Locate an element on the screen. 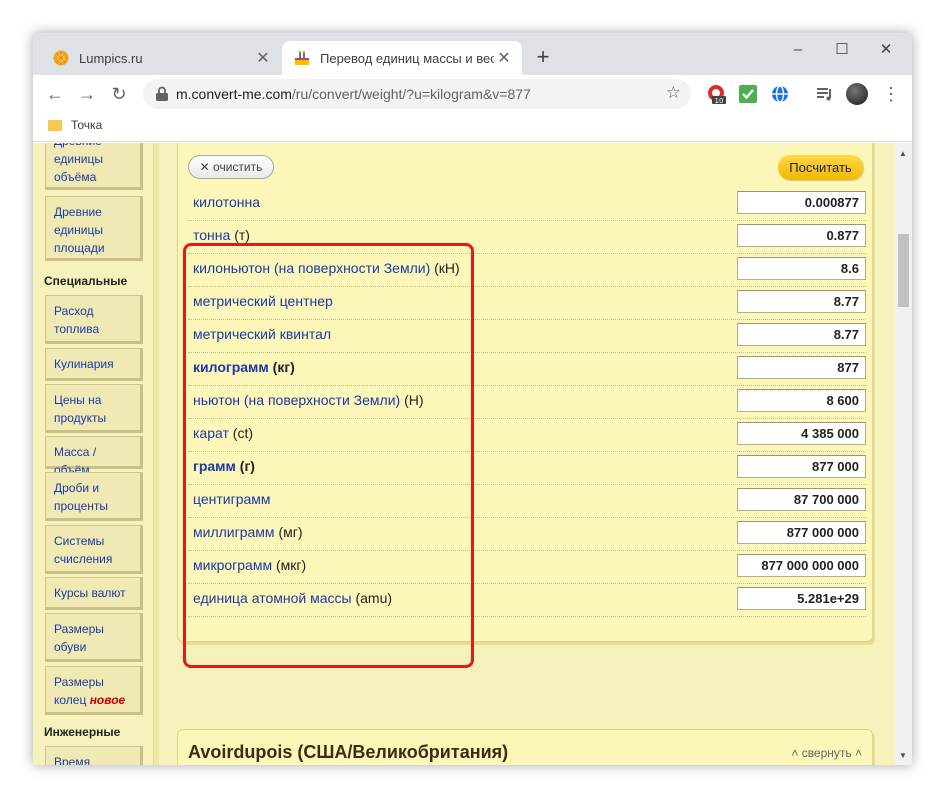  clear-button: ✕ очистить is located at coordinates (231, 167).